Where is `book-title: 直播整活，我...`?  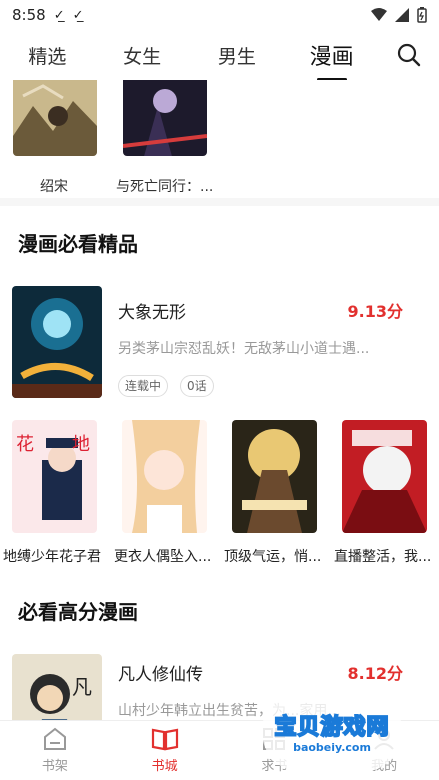
book-title: 直播整活，我... is located at coordinates (386, 556).